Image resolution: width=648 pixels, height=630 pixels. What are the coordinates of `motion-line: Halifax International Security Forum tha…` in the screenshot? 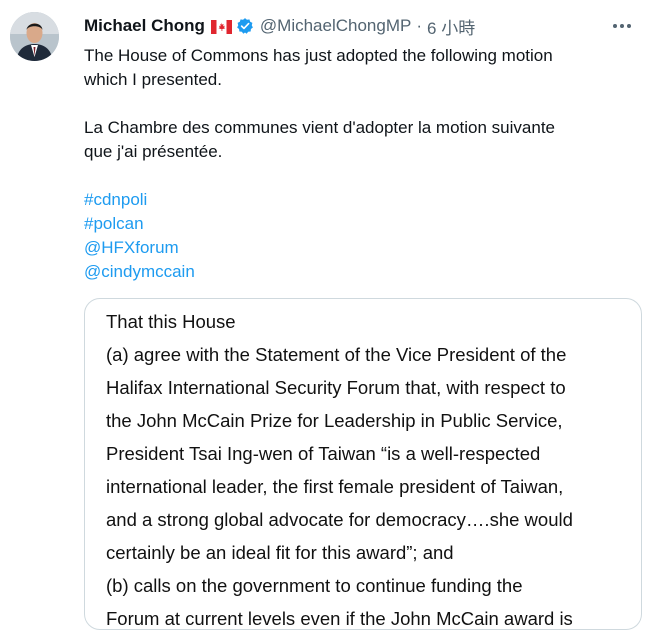 It's located at (336, 387).